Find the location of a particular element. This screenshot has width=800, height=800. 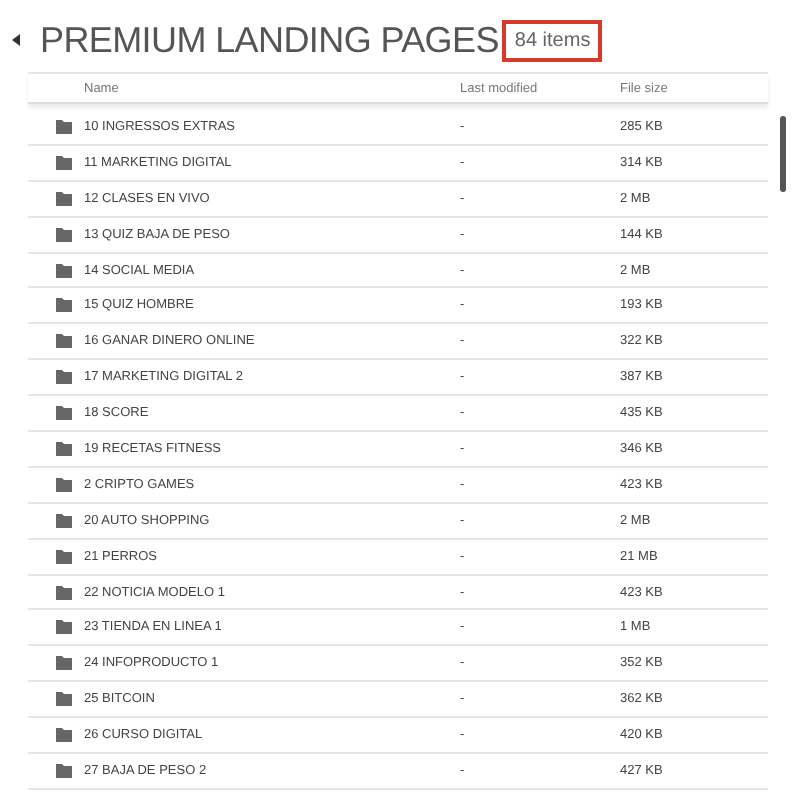

page-title: PREMIUM LANDING PAGES is located at coordinates (269, 40).